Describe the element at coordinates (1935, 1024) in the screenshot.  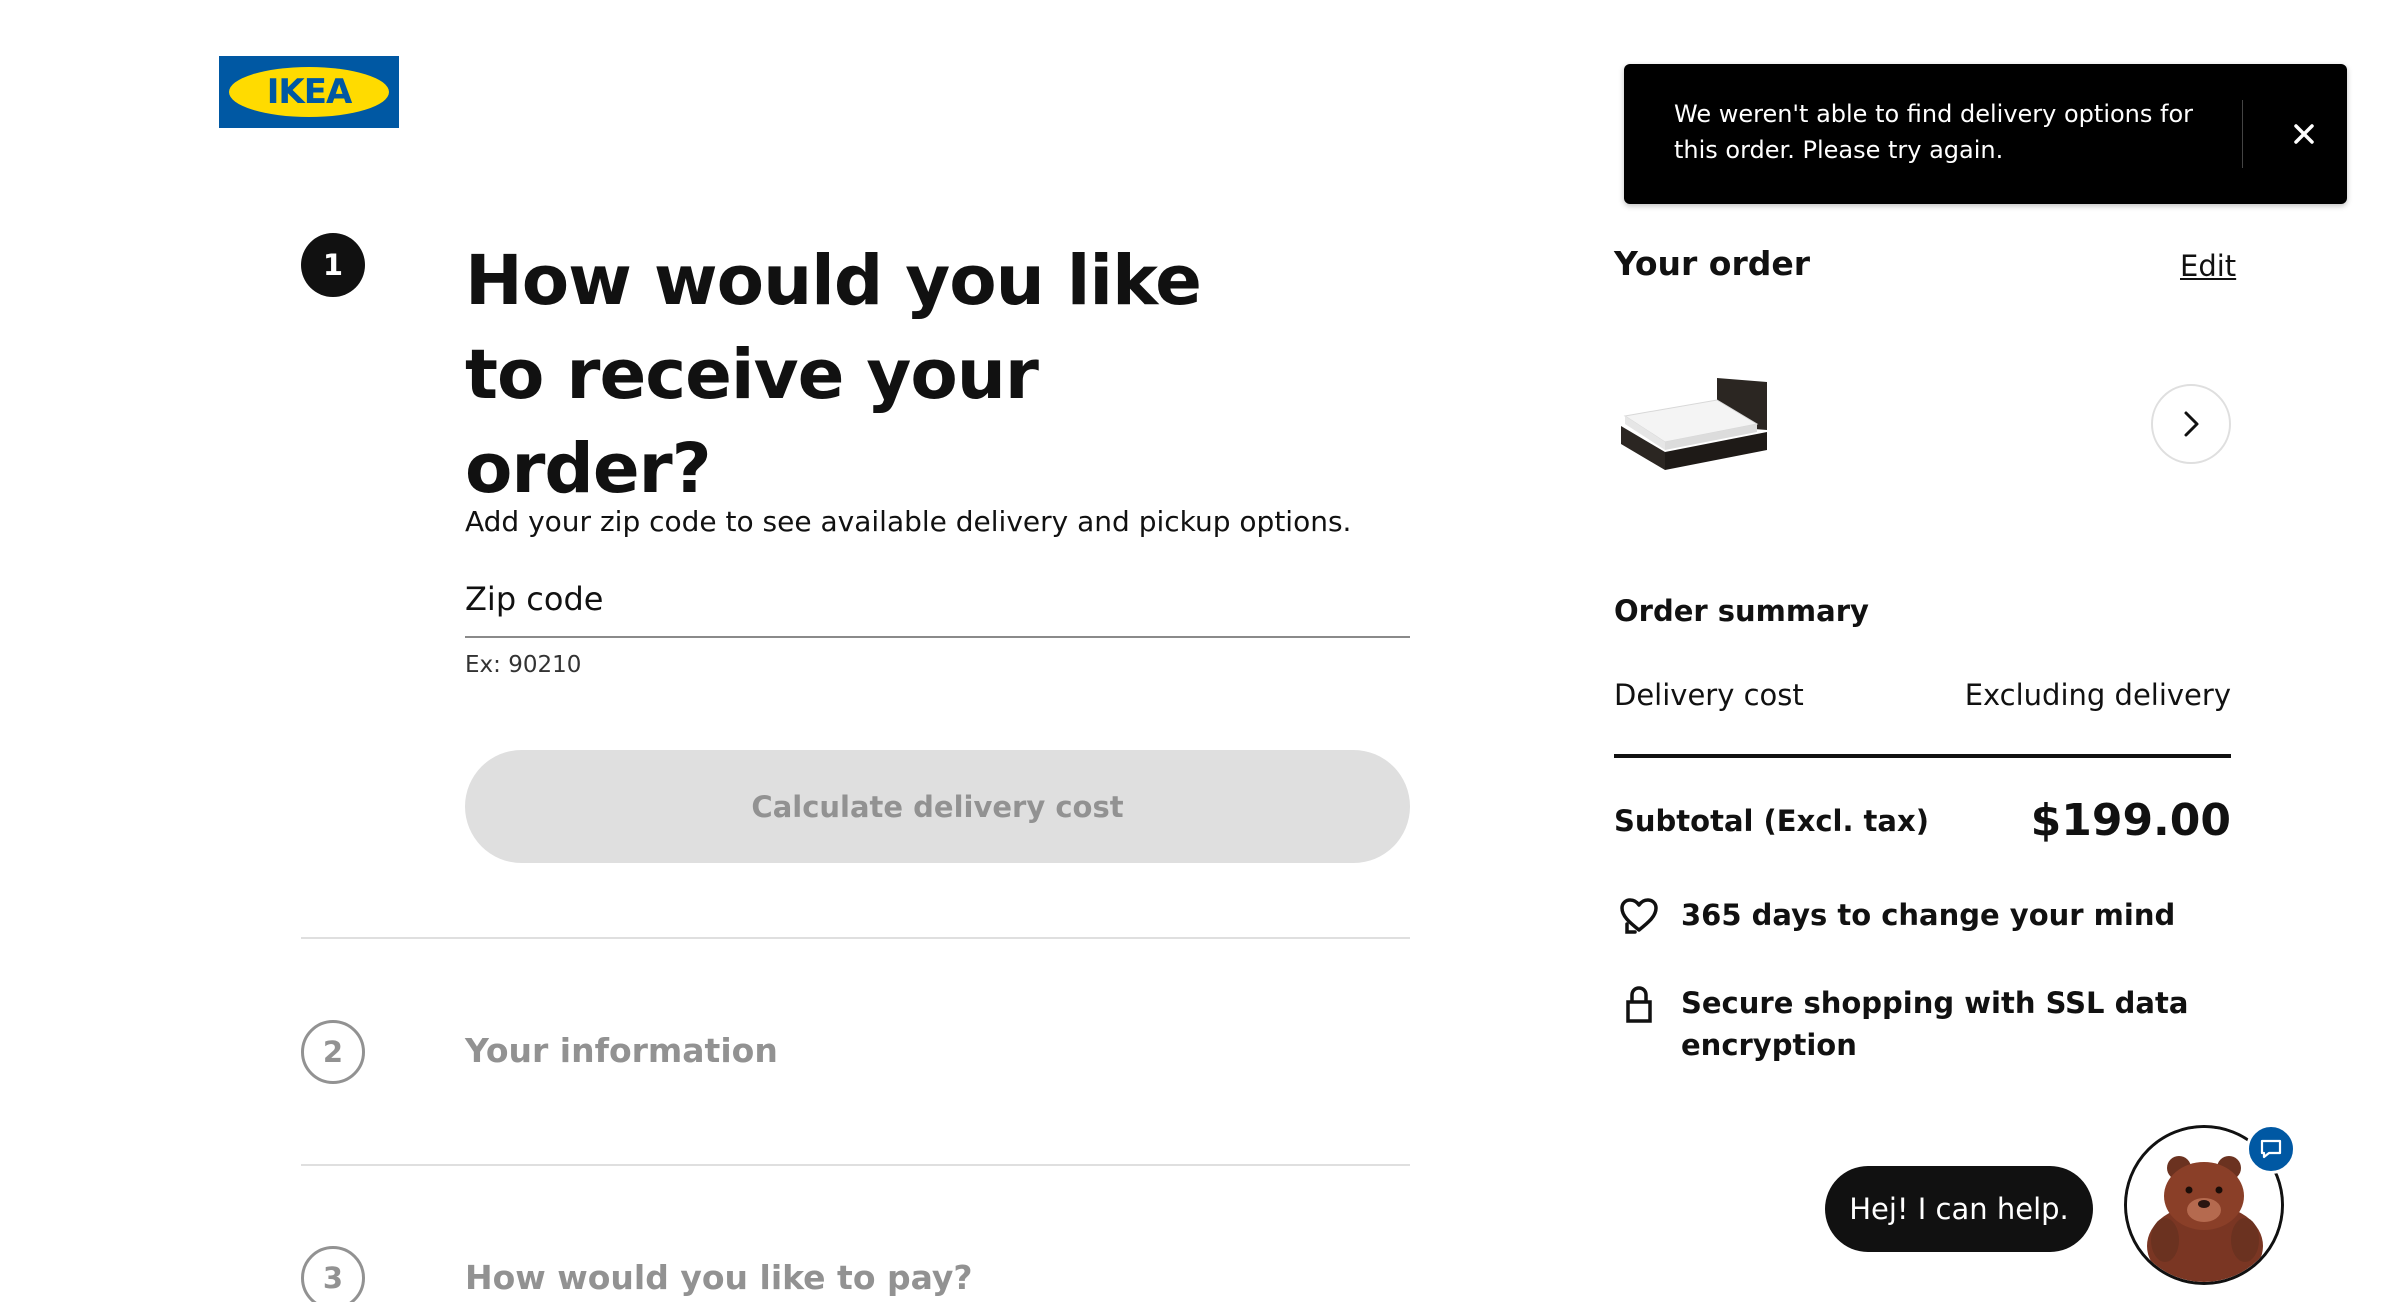
I see `secure-shopping-text: Secure shopping with SSL data encryption` at that location.